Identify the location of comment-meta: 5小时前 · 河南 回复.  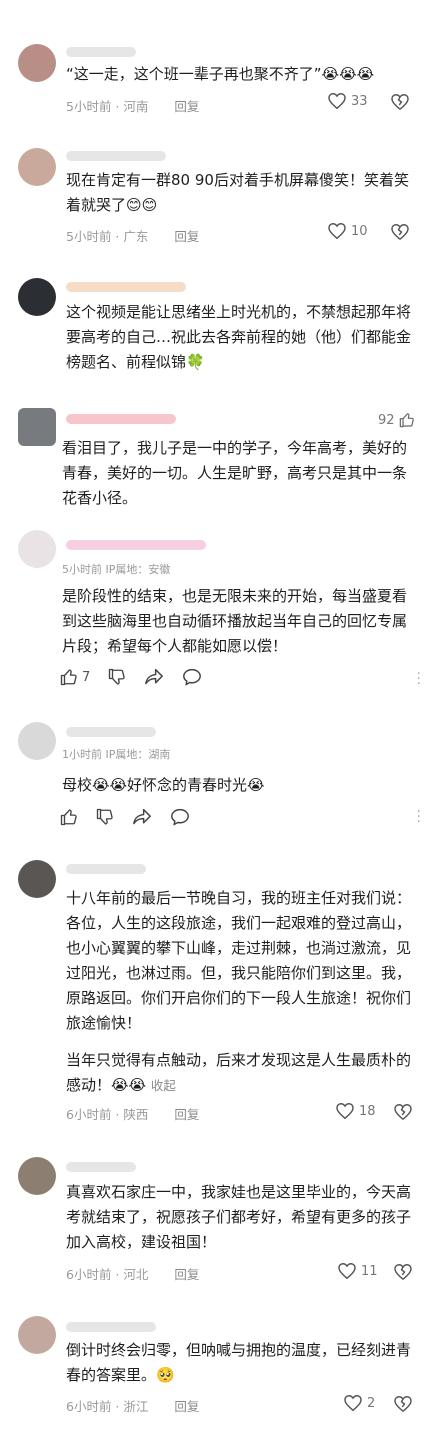
(133, 106).